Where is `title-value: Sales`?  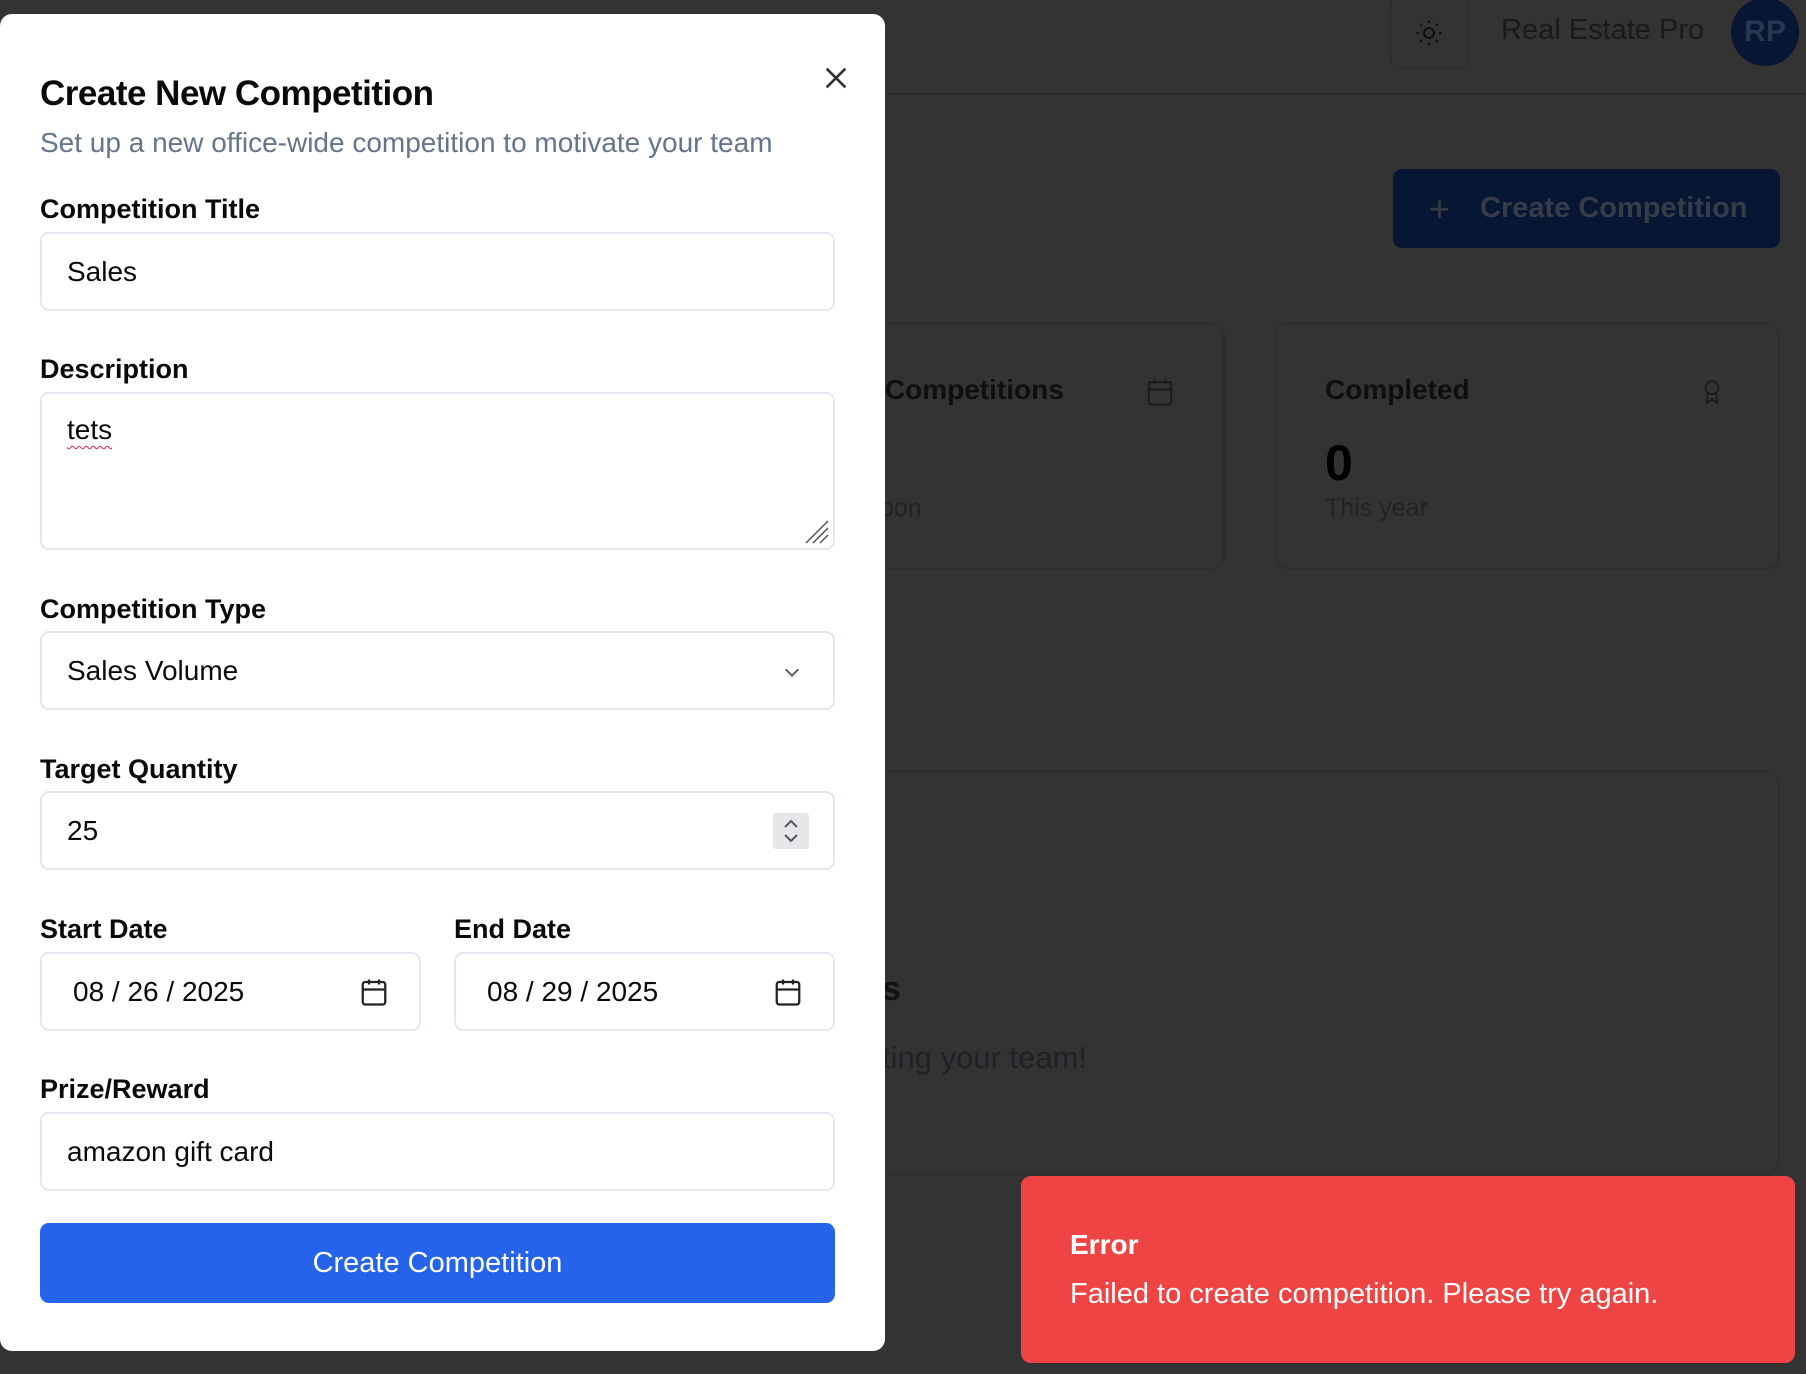 title-value: Sales is located at coordinates (102, 271).